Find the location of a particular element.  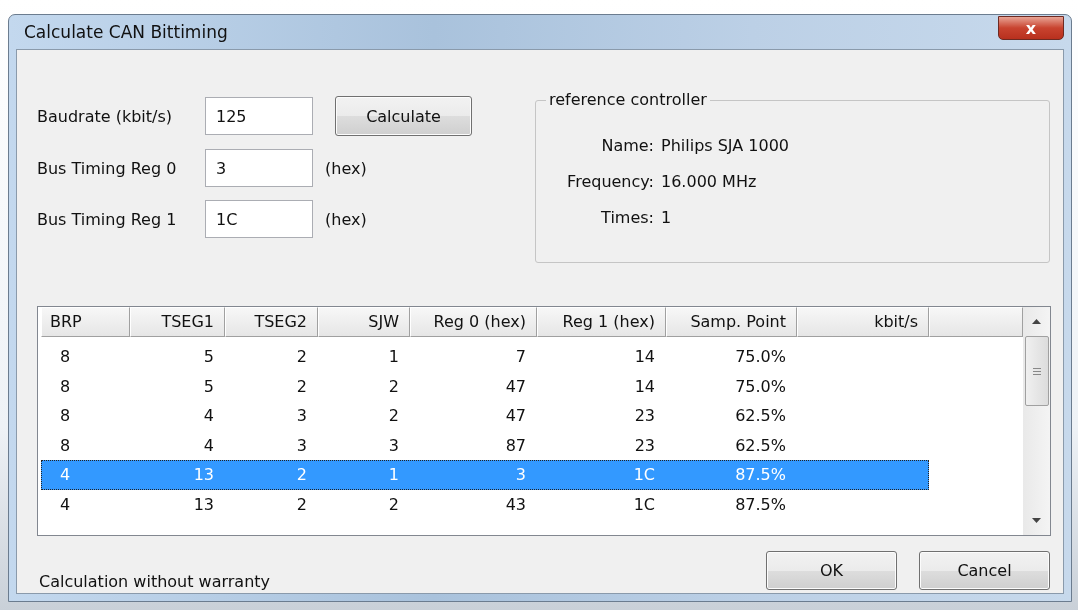

column-header: SJW is located at coordinates (364, 322).